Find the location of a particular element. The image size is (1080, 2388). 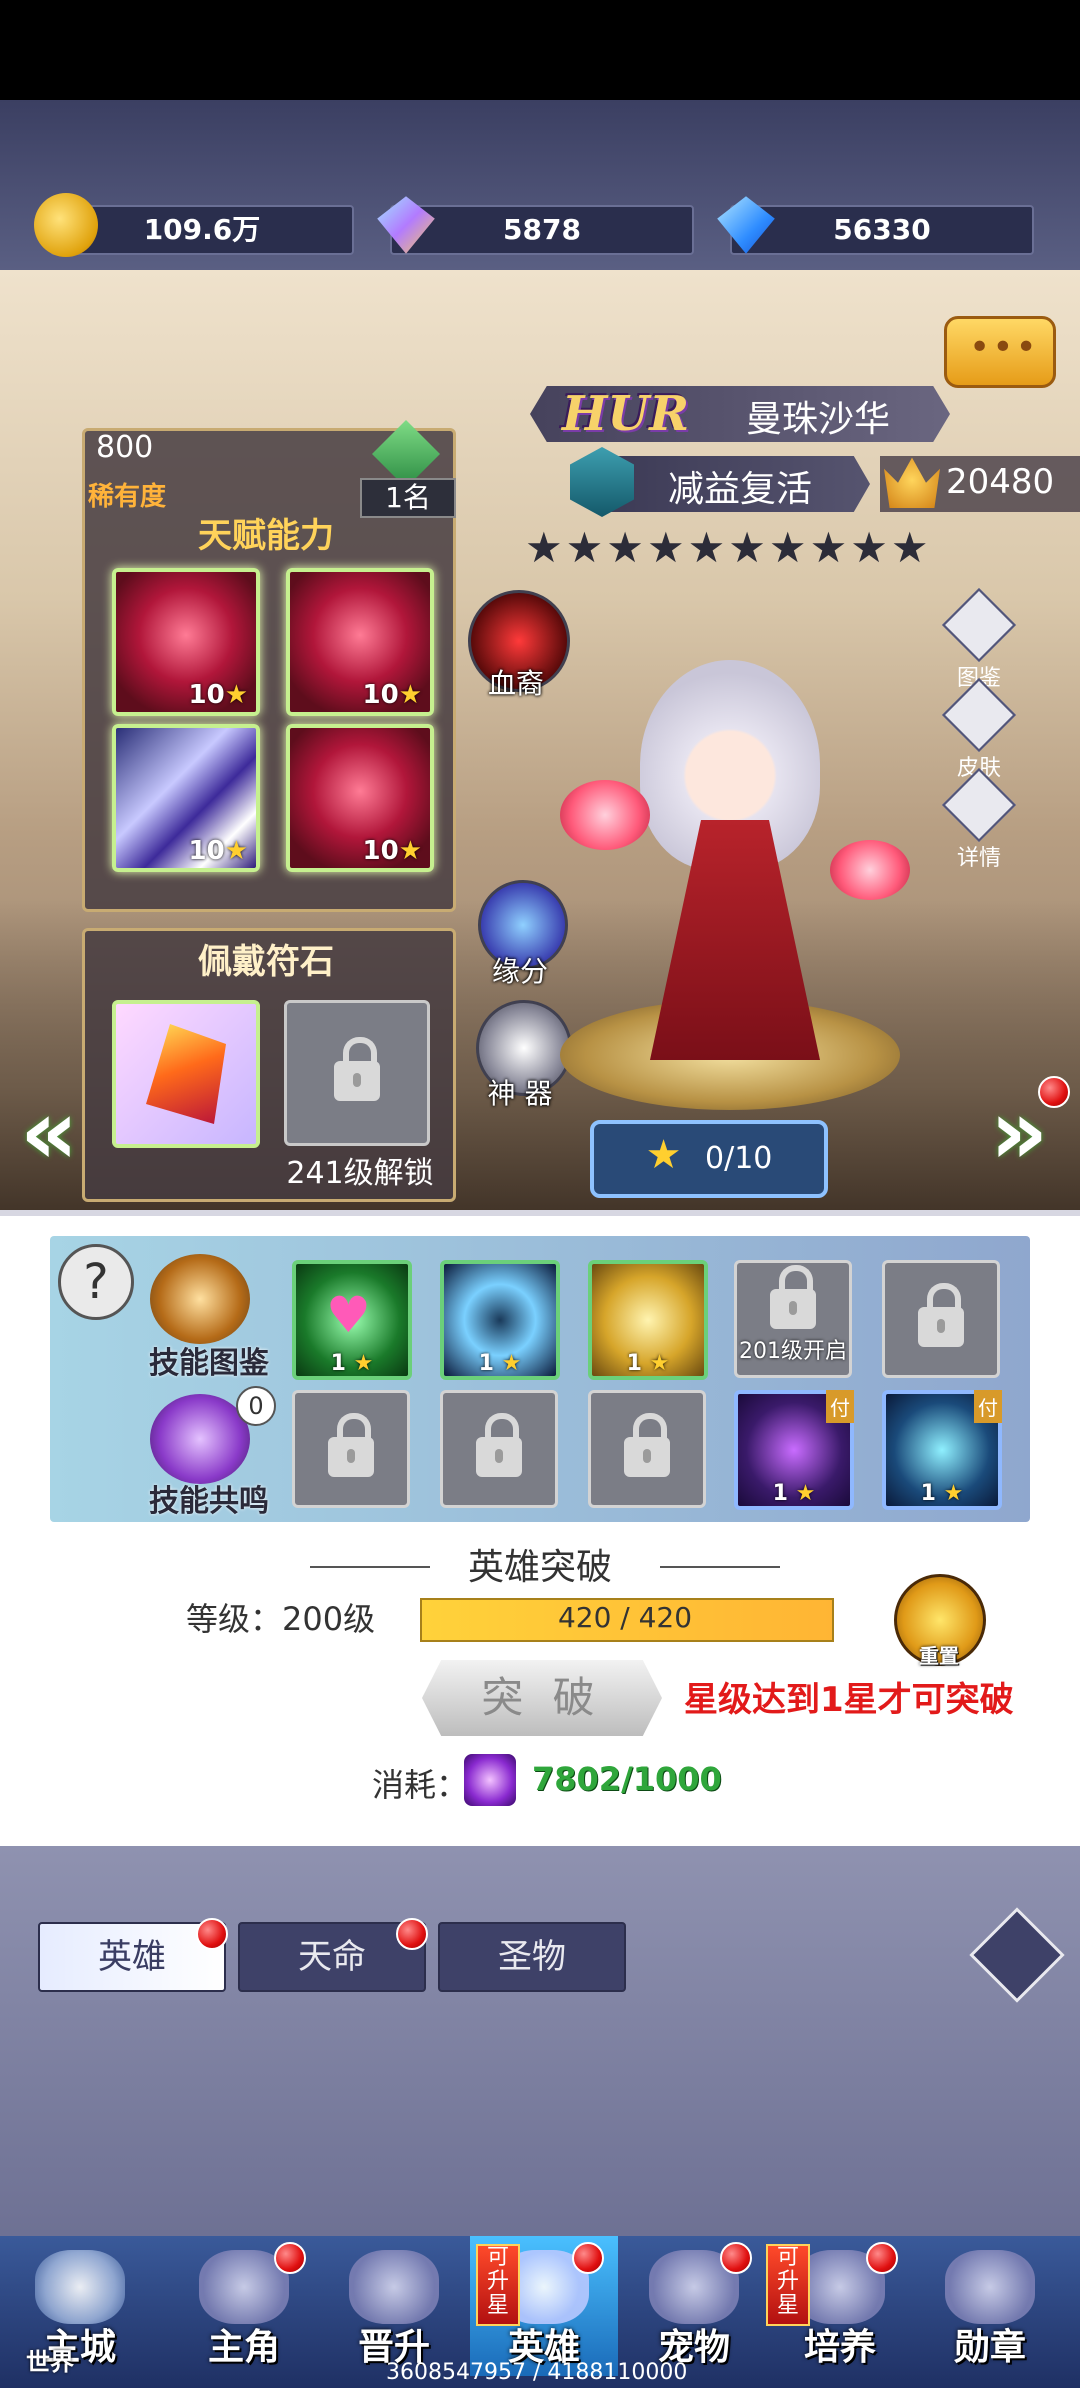

wings-icon is located at coordinates (394, 2287).